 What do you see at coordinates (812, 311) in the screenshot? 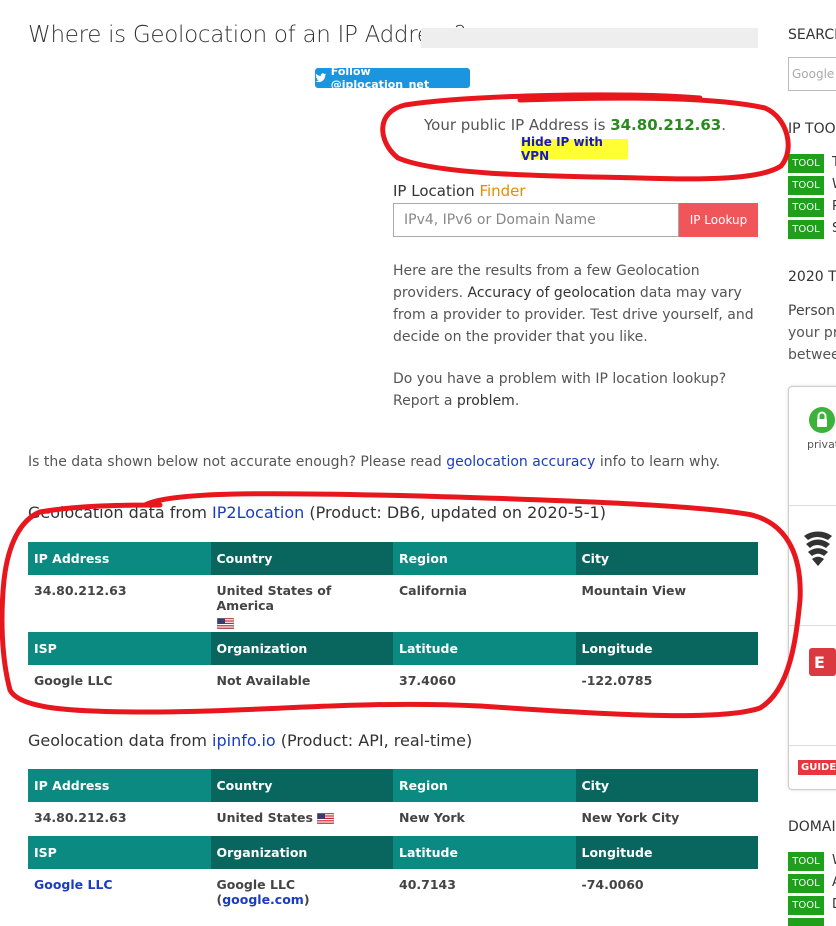
I see `sidebar-text-line: Person` at bounding box center [812, 311].